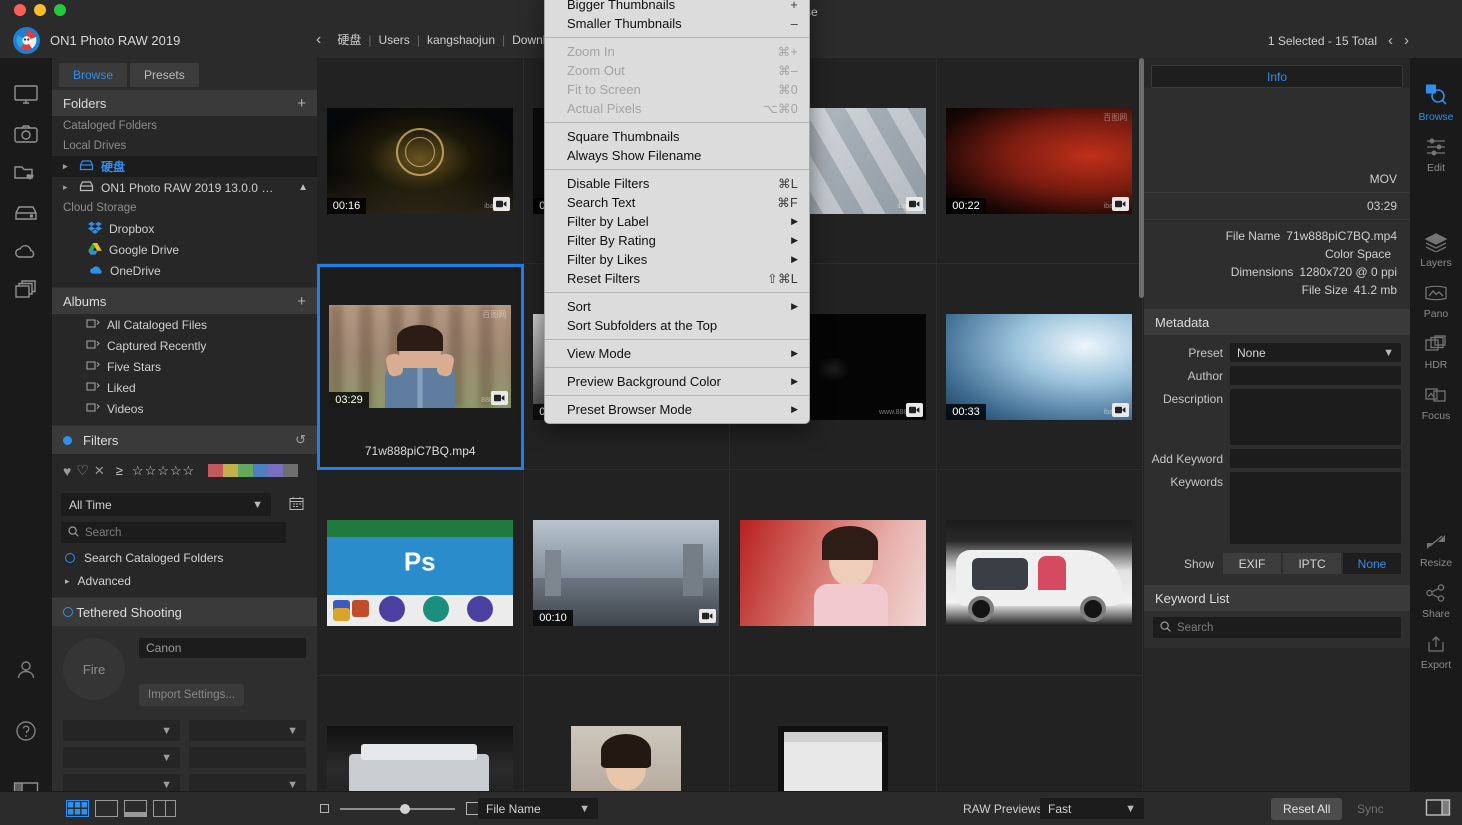 The image size is (1462, 825). I want to click on show-none-button: None, so click(1372, 563).